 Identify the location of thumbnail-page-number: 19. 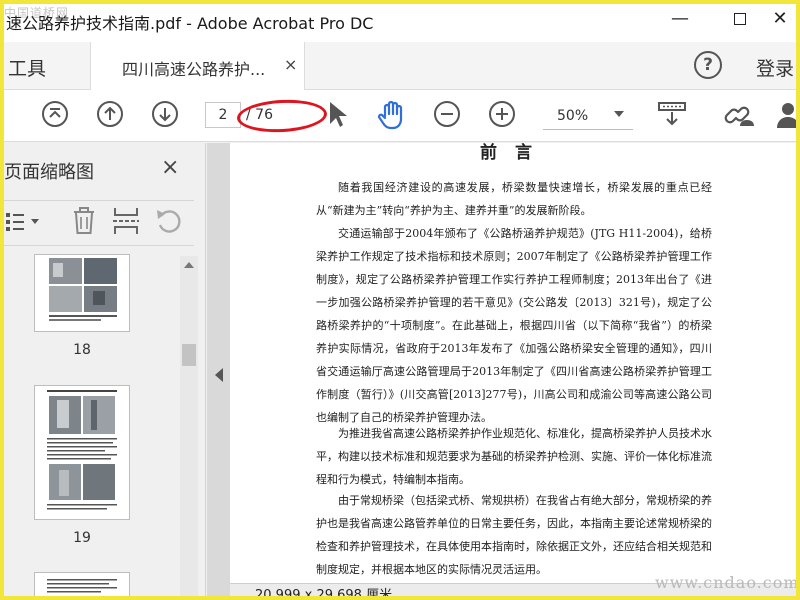
(82, 538).